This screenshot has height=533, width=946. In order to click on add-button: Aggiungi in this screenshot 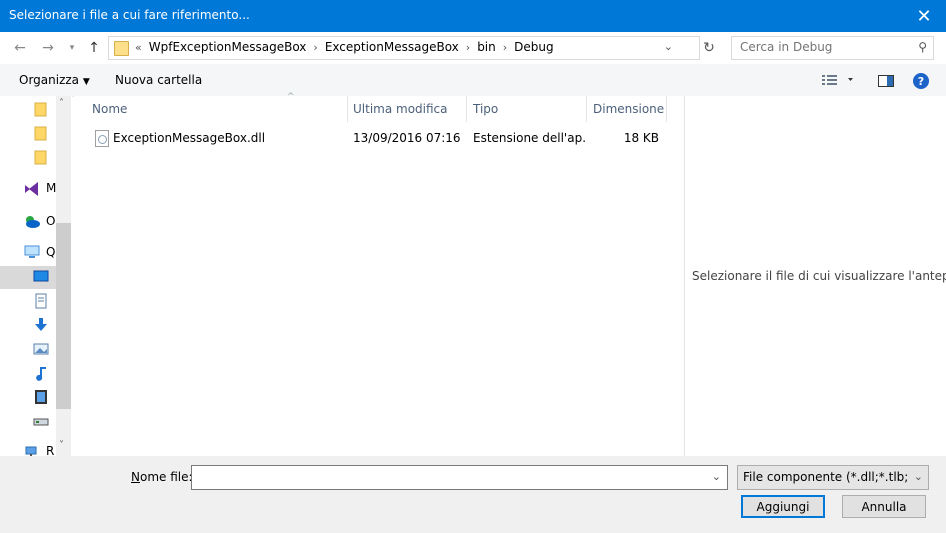, I will do `click(783, 506)`.